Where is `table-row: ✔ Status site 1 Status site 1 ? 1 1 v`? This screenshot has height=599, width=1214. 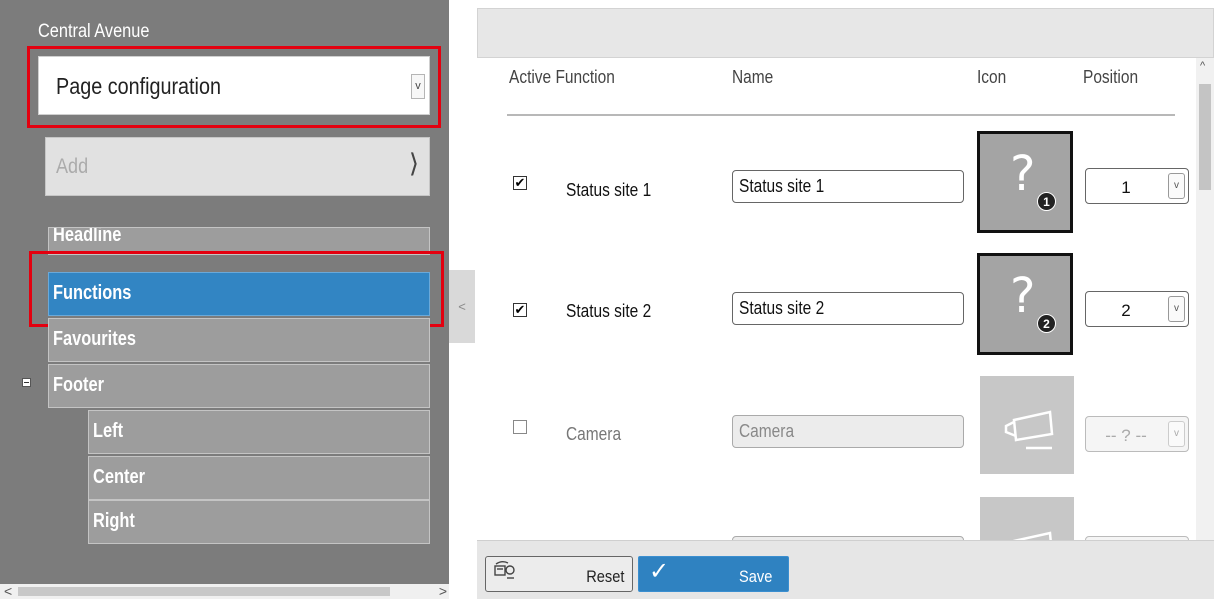 table-row: ✔ Status site 1 Status site 1 ? 1 1 v is located at coordinates (836, 190).